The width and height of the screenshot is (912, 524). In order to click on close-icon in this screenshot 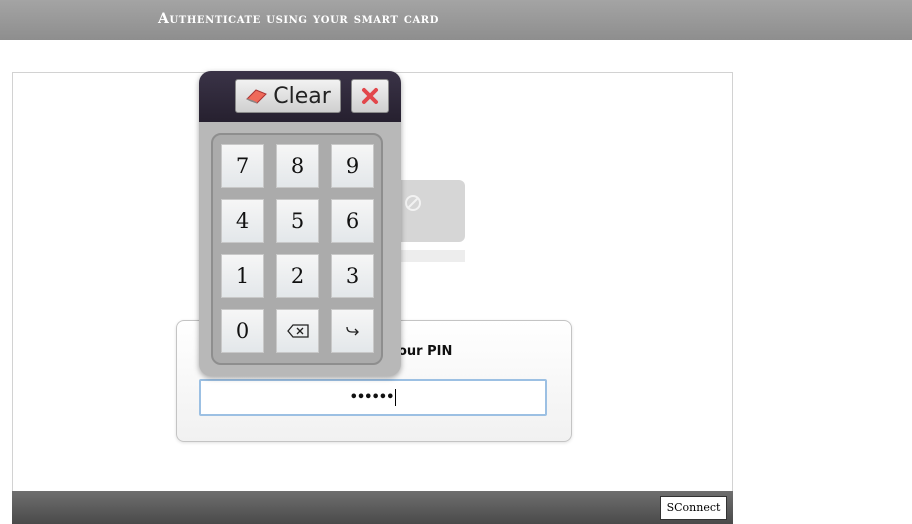, I will do `click(370, 96)`.